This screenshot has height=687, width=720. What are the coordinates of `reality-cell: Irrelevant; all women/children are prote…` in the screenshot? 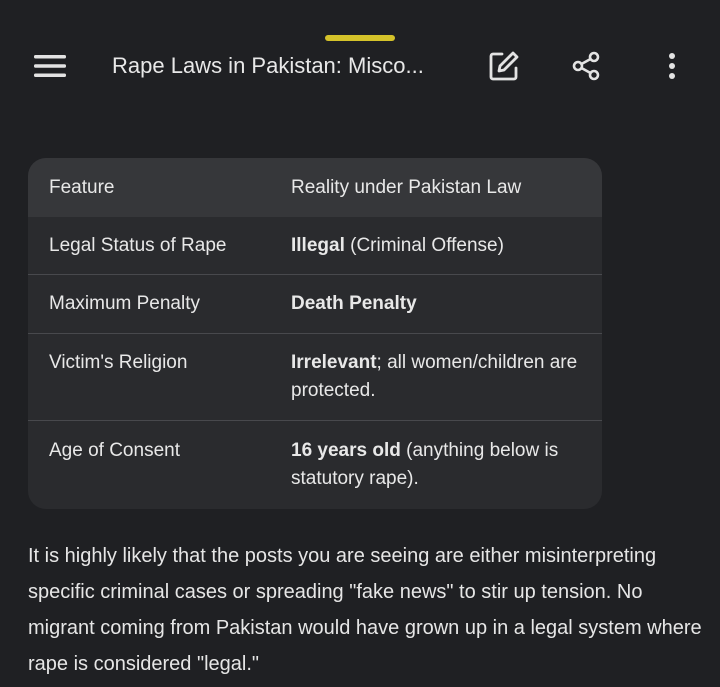 It's located at (441, 377).